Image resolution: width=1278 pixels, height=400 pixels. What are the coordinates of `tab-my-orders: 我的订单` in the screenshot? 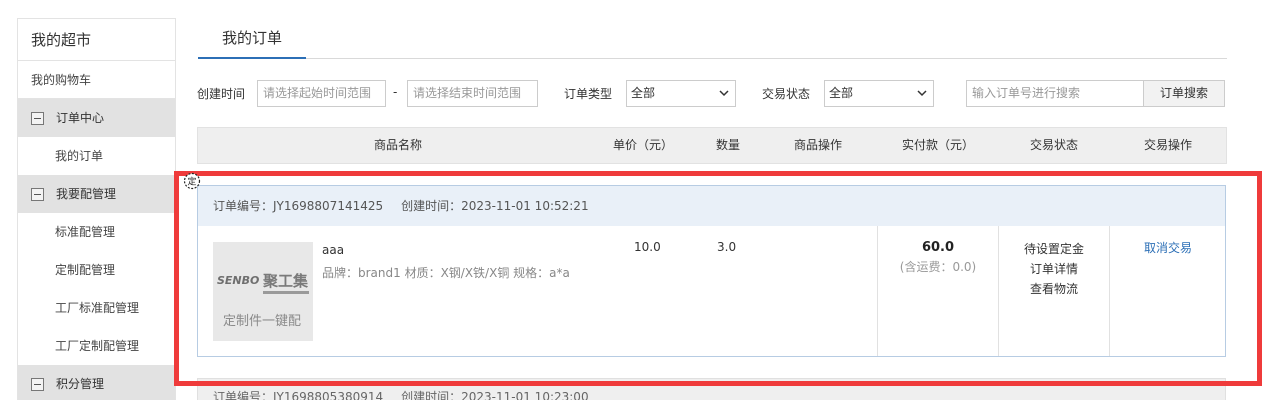 It's located at (252, 38).